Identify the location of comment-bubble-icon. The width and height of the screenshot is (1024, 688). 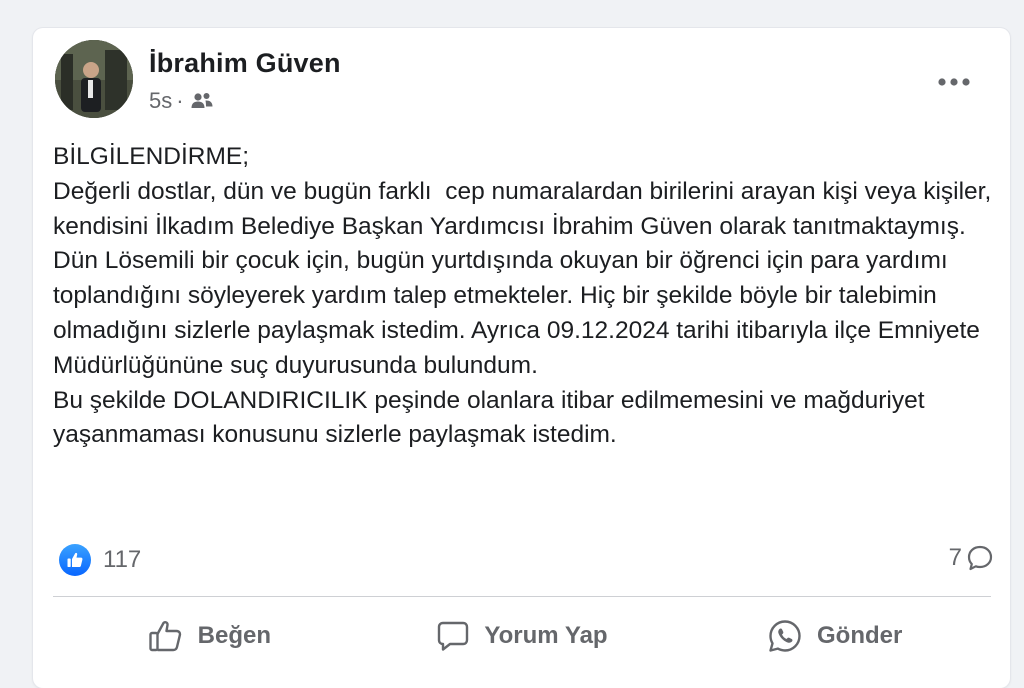
(453, 636).